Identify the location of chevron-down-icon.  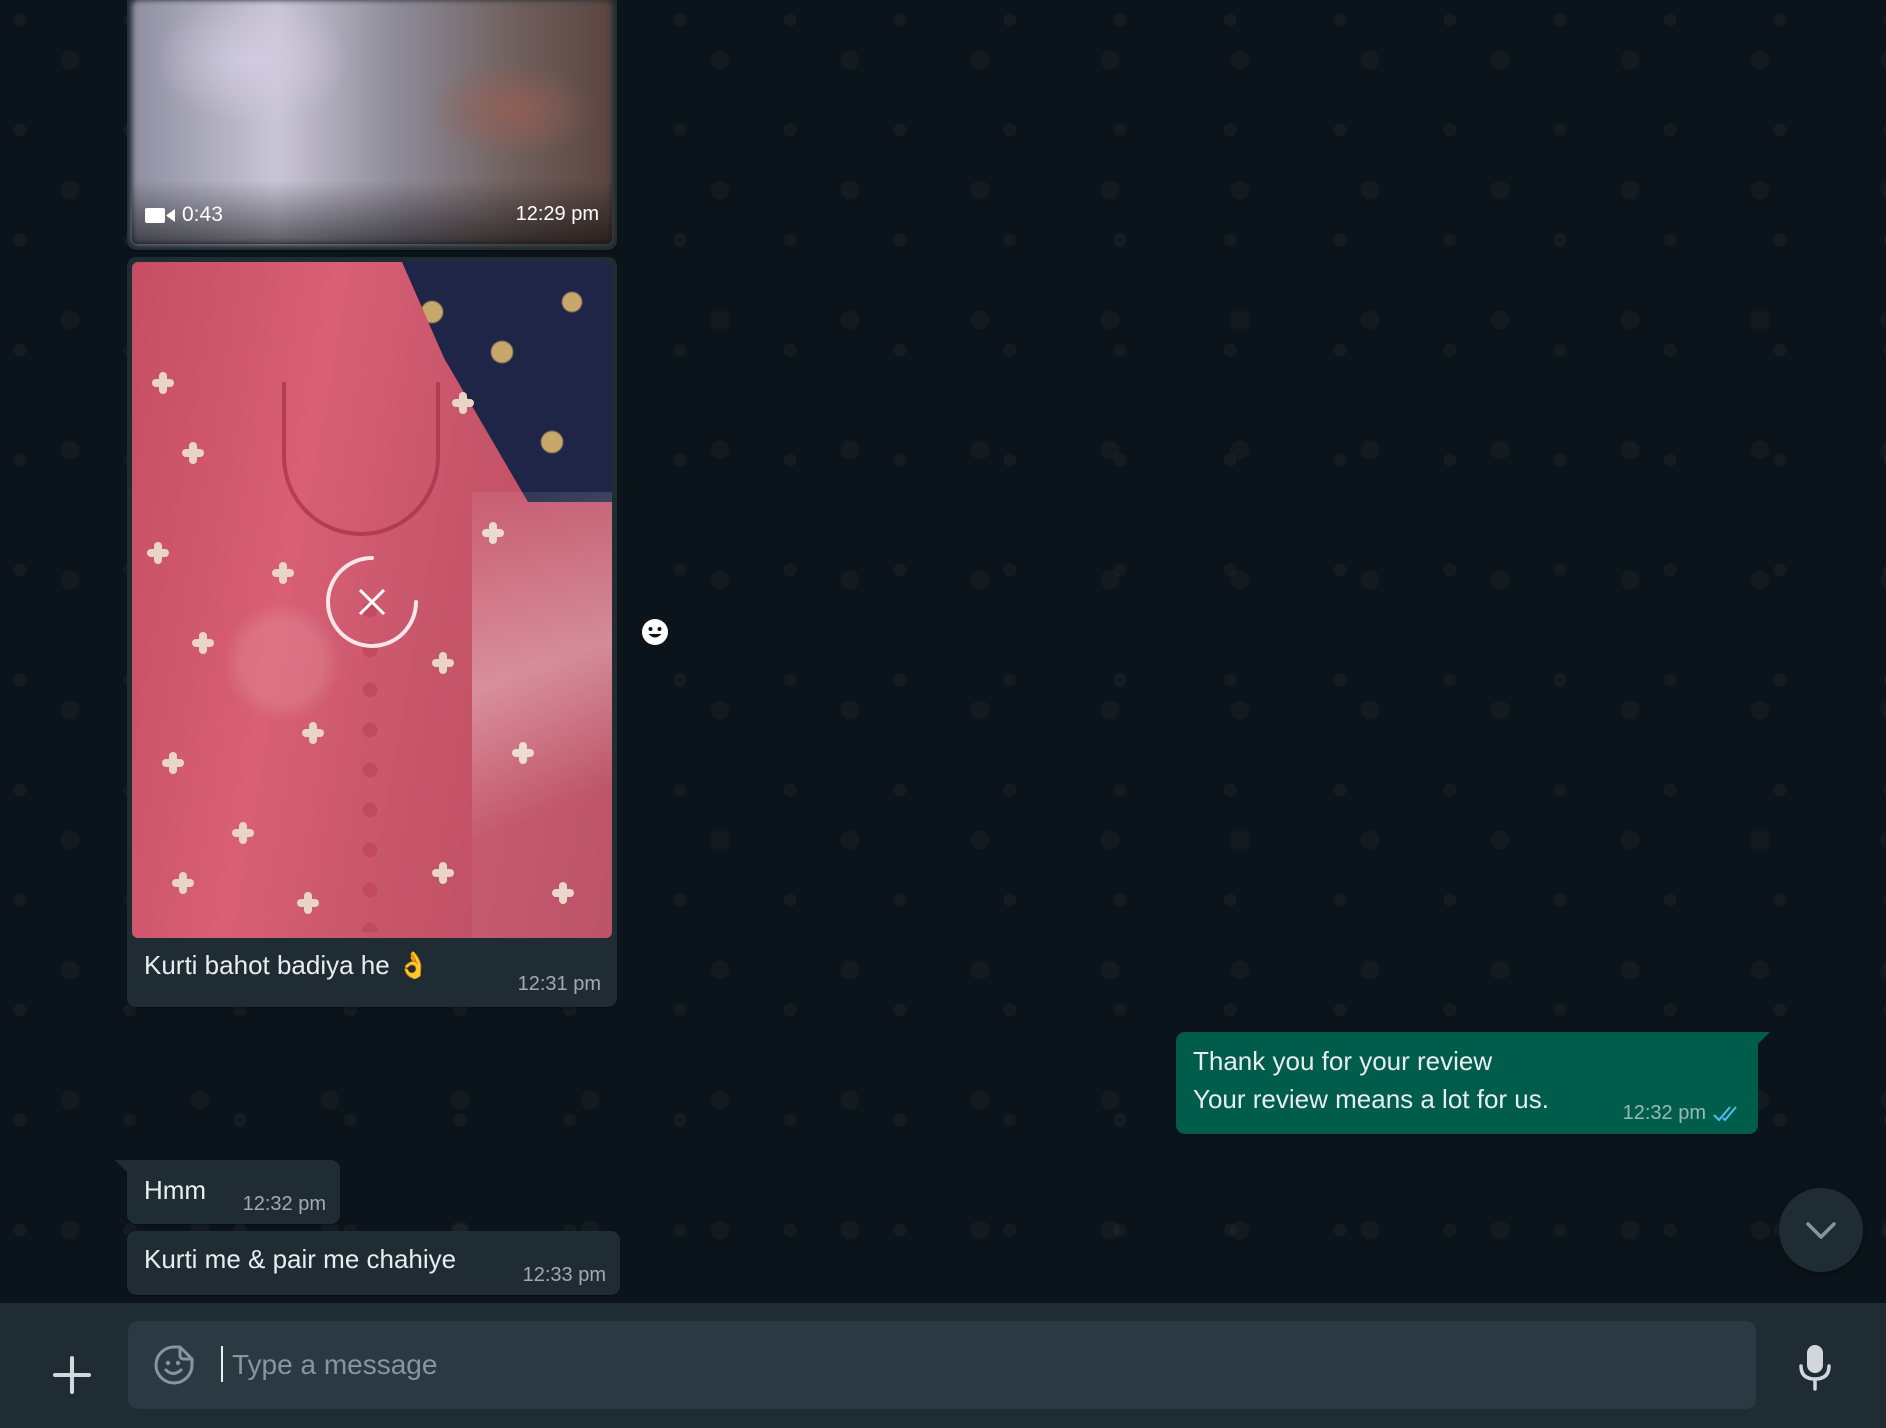
(1821, 1230).